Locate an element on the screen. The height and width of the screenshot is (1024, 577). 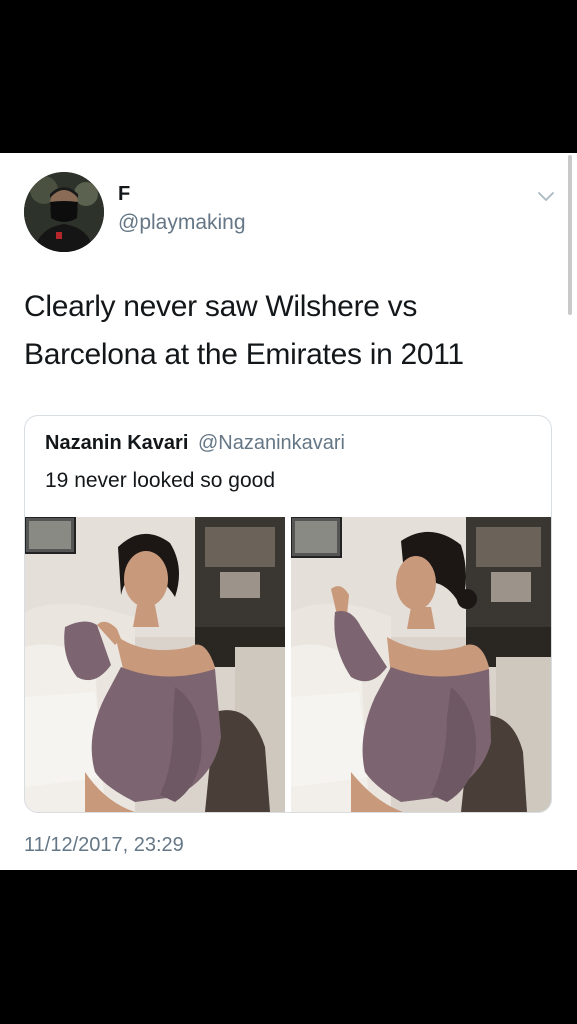
quoted-author-handle: @Nazaninkavari is located at coordinates (271, 443).